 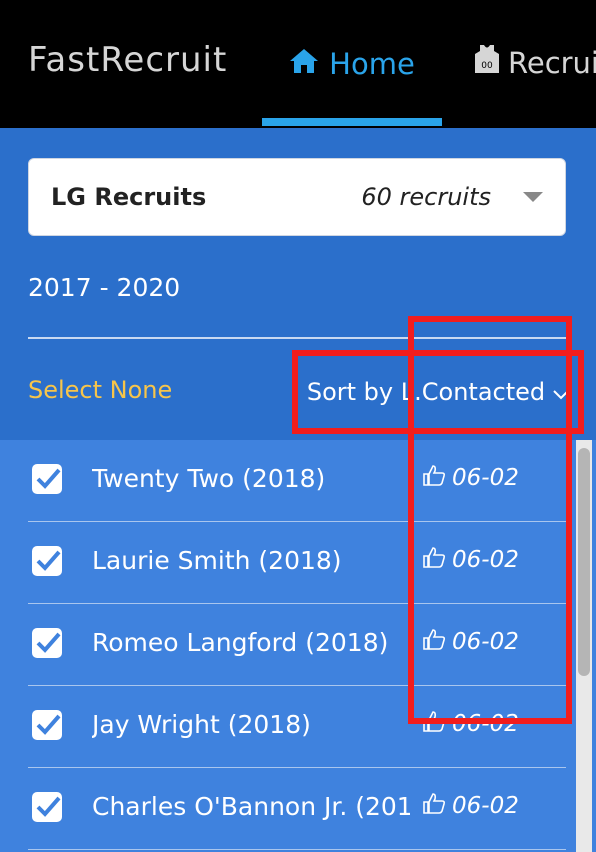 What do you see at coordinates (201, 724) in the screenshot?
I see `recruit-name: Jay Wright (2018)` at bounding box center [201, 724].